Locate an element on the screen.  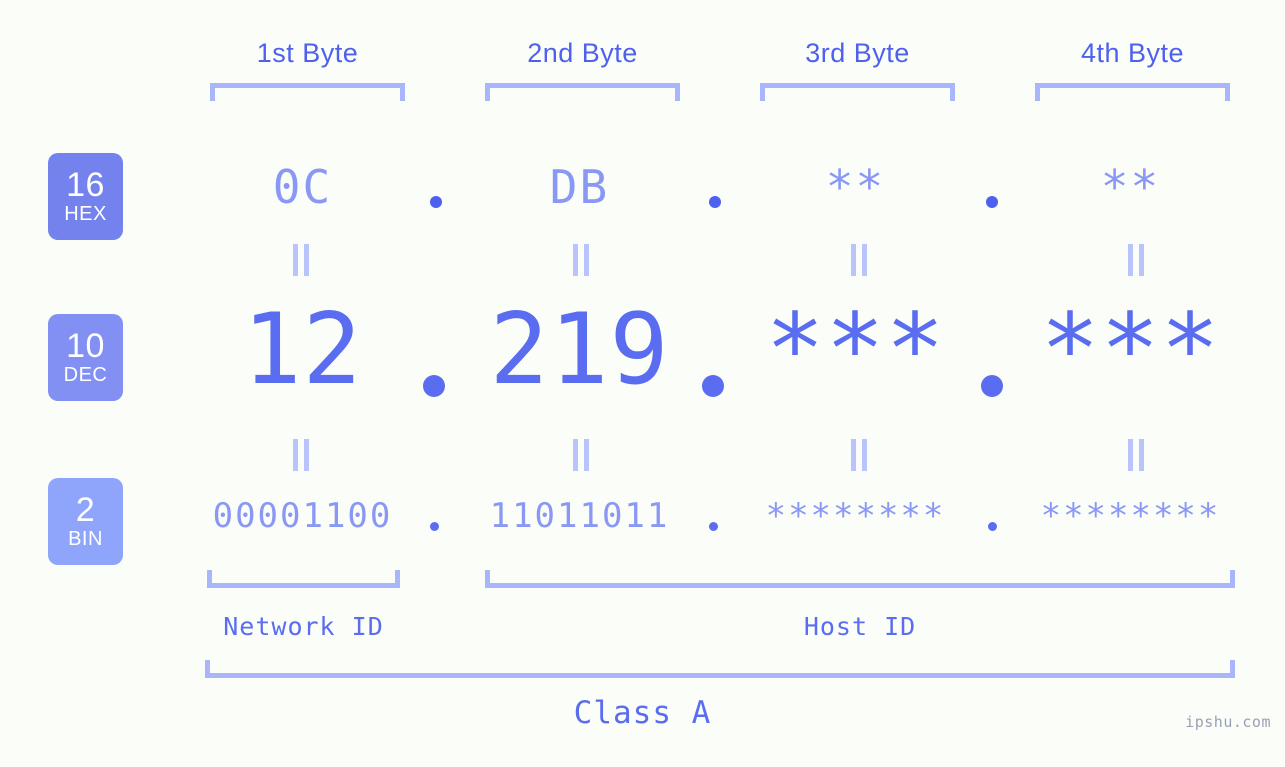
dec-byte-1: 12 is located at coordinates (302, 350).